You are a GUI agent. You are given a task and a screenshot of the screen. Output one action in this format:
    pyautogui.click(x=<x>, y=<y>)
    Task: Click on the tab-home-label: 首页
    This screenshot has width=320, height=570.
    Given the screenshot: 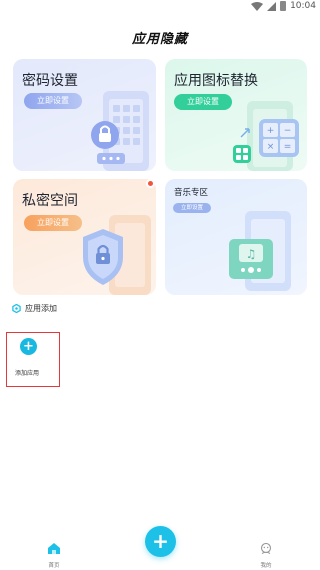 What is the action you would take?
    pyautogui.click(x=54, y=566)
    